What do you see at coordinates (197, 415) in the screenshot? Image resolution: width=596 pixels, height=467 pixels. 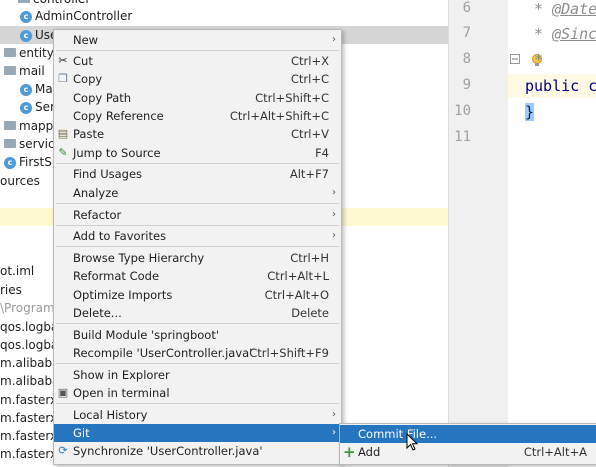 I see `menu-item-local-history: Local History ›` at bounding box center [197, 415].